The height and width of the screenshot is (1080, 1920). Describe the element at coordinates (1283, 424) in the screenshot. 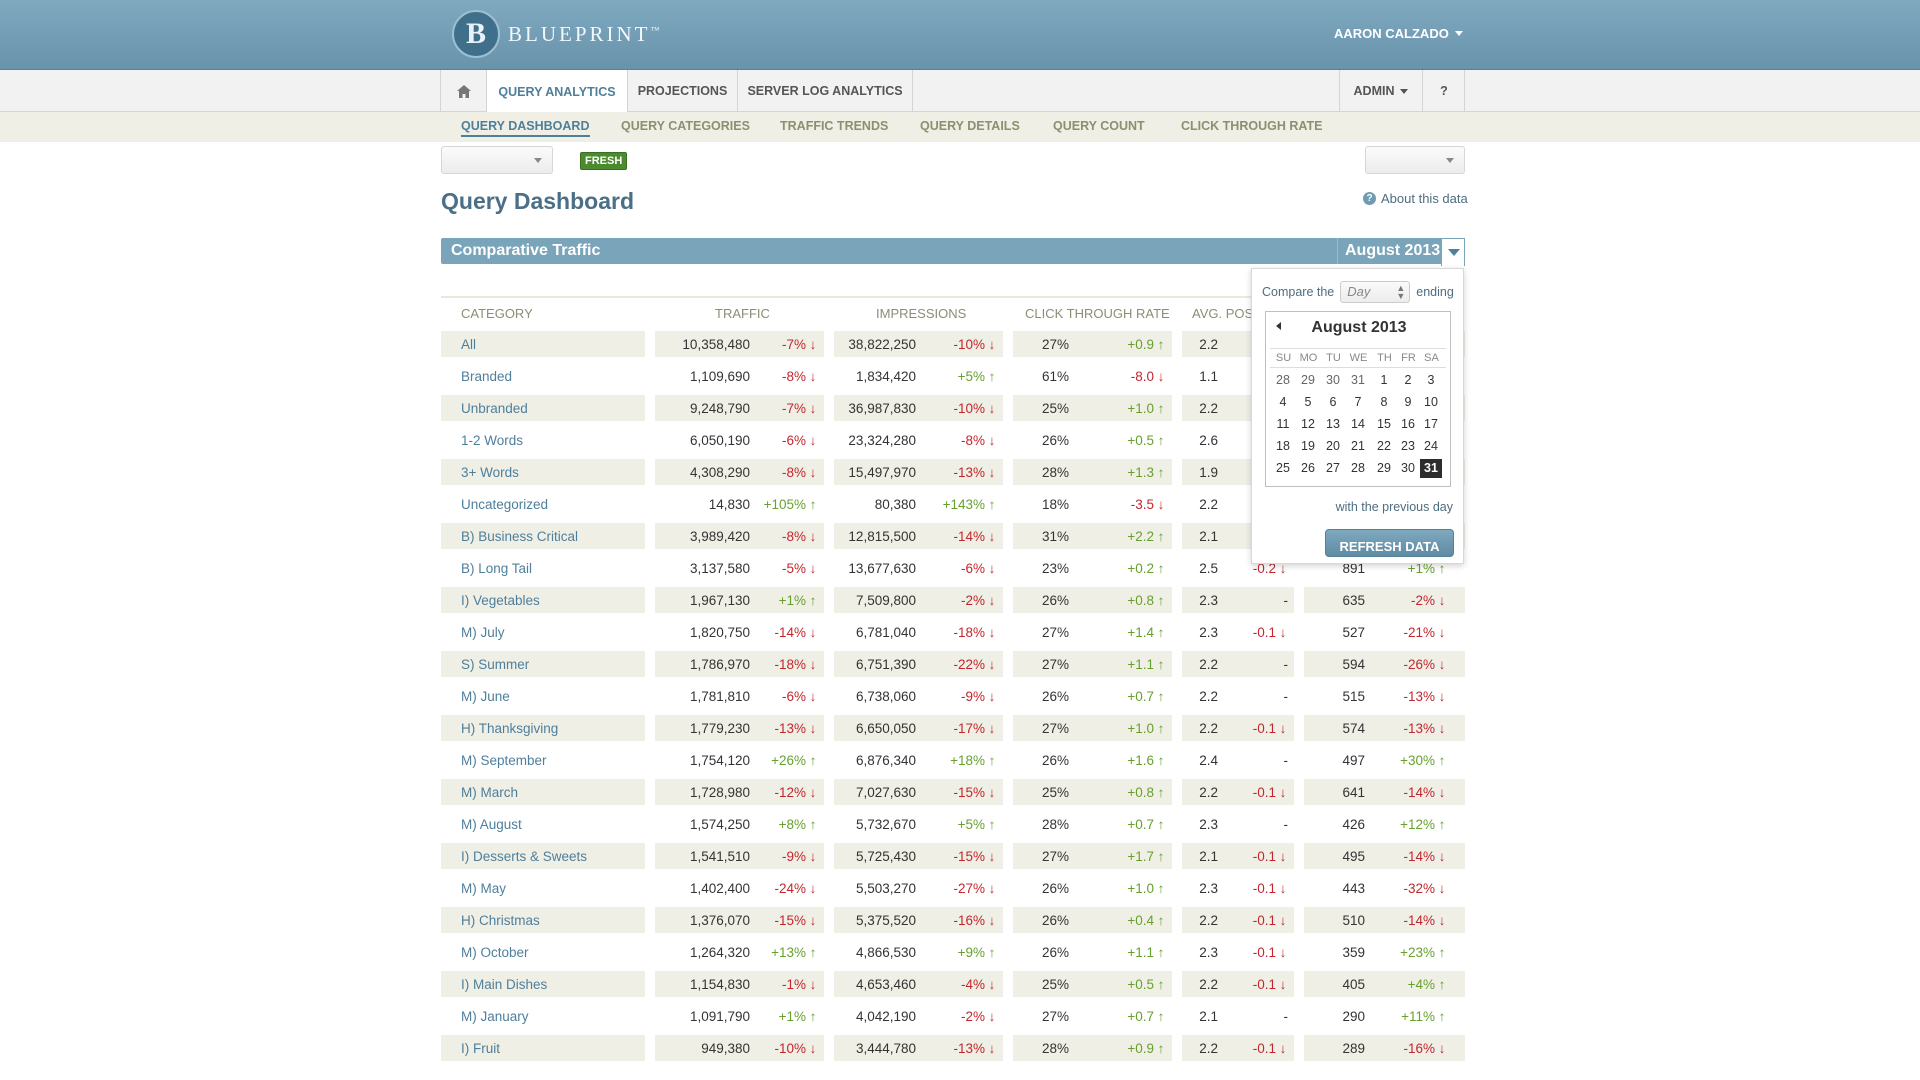

I see `calendar-day: 11` at that location.